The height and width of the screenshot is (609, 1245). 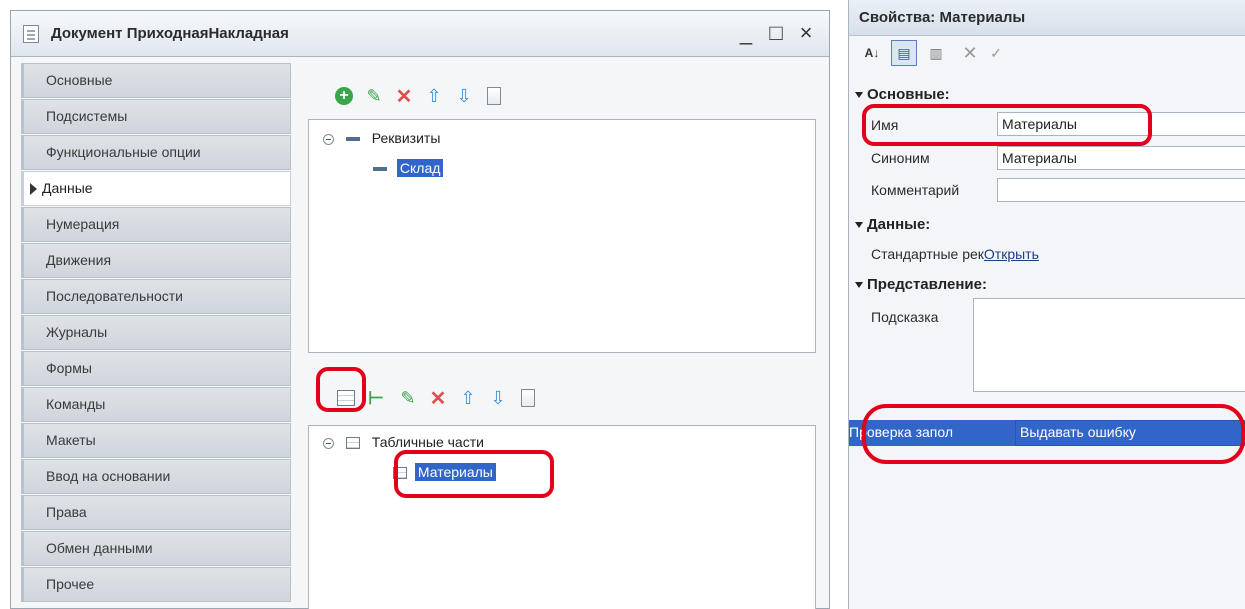 I want to click on check-icon: ✓, so click(x=996, y=52).